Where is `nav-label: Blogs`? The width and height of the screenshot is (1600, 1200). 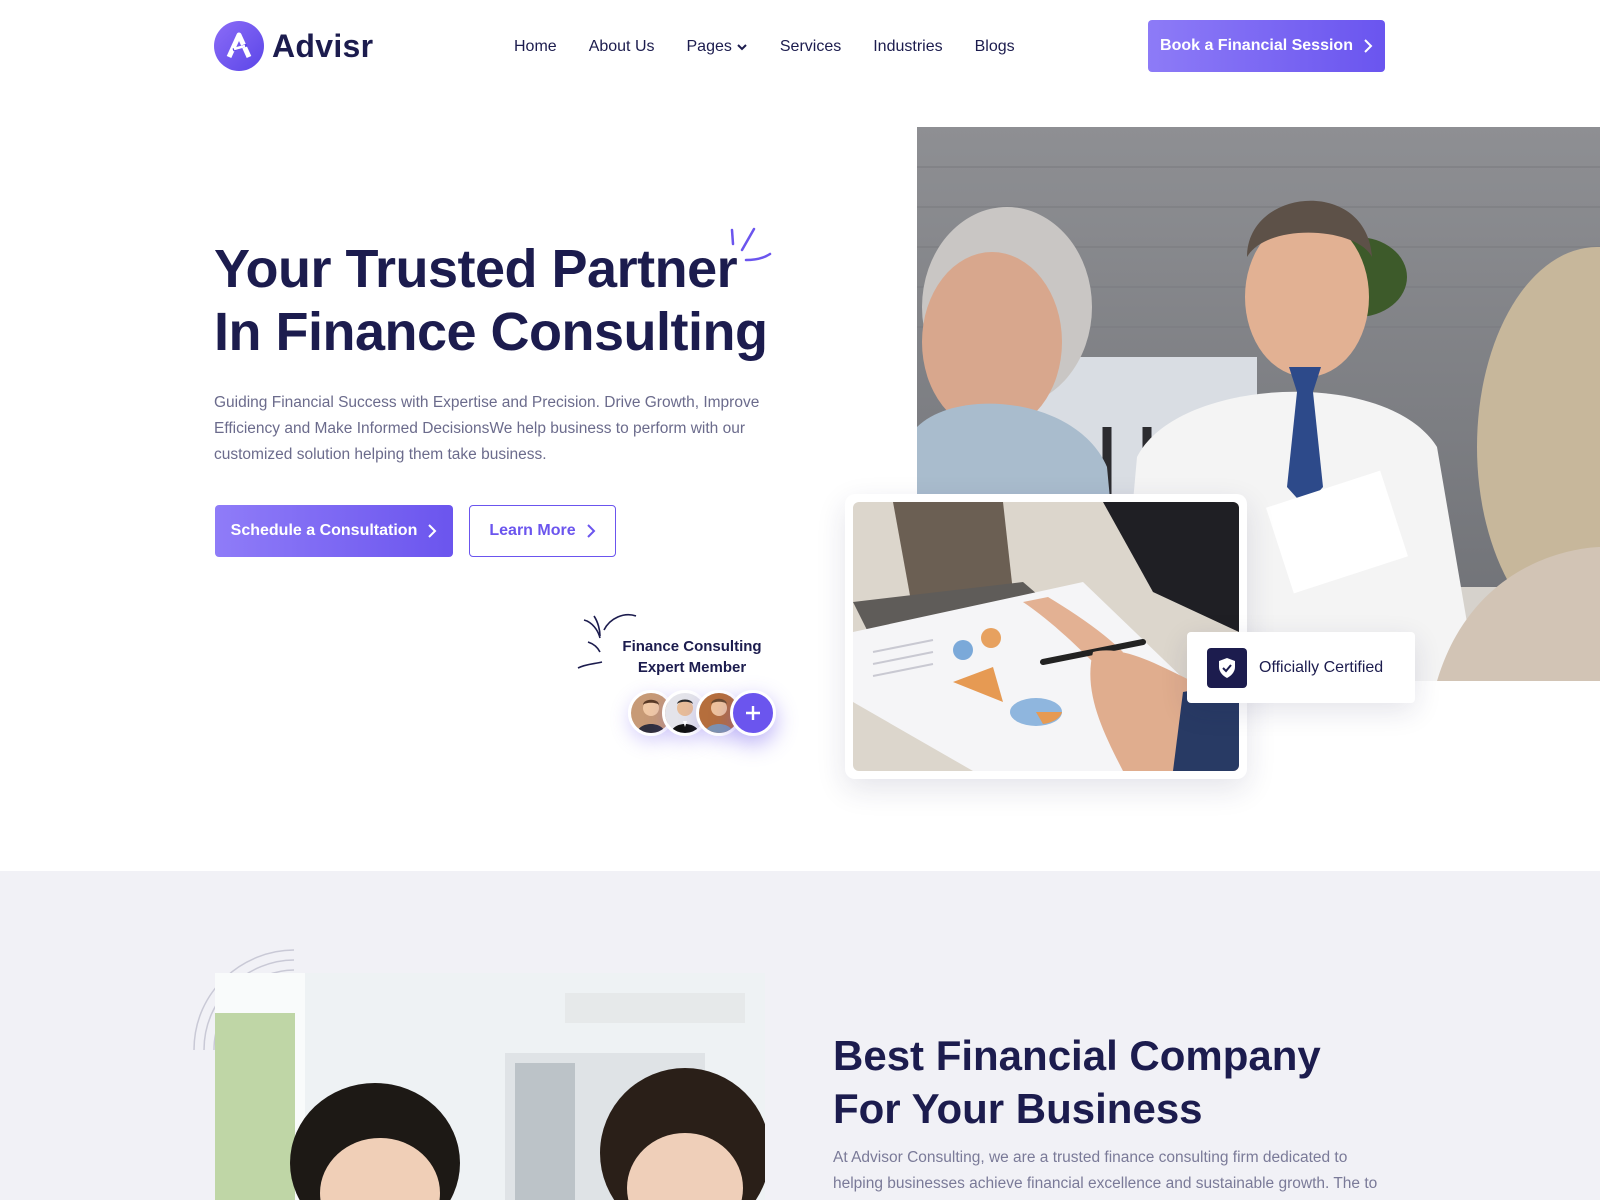
nav-label: Blogs is located at coordinates (994, 46).